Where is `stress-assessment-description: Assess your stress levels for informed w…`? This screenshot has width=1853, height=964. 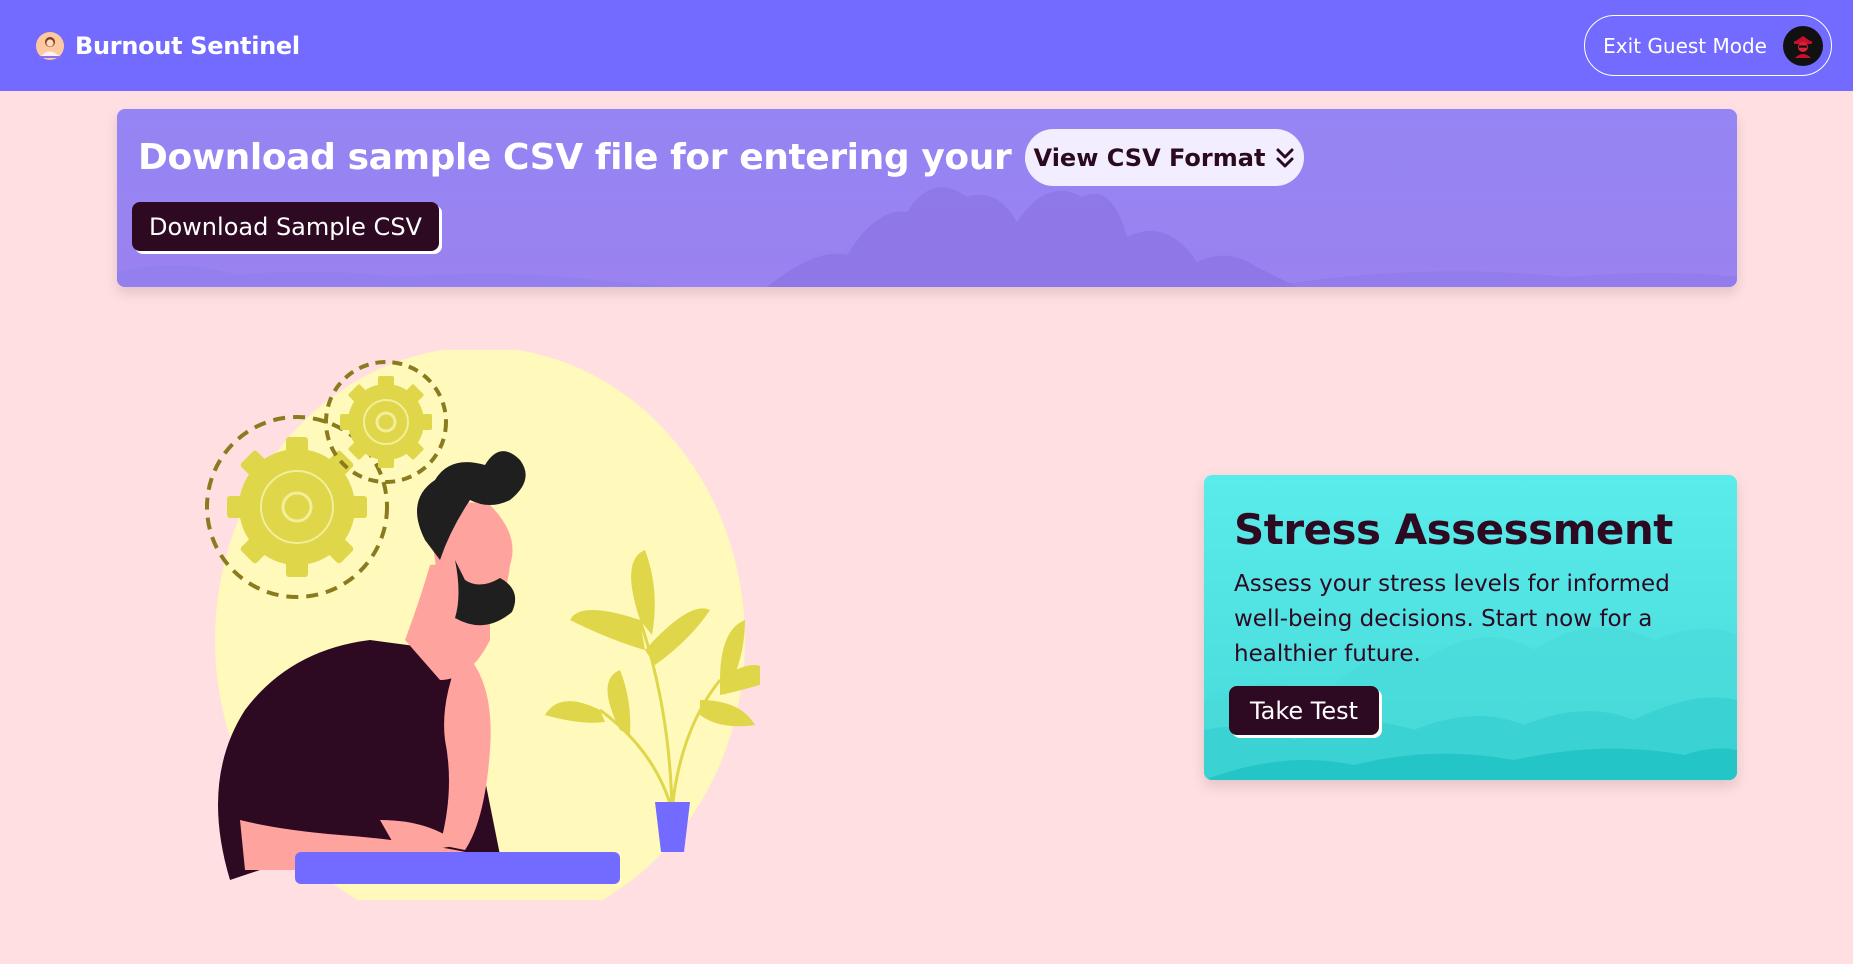 stress-assessment-description: Assess your stress levels for informed w… is located at coordinates (1452, 619).